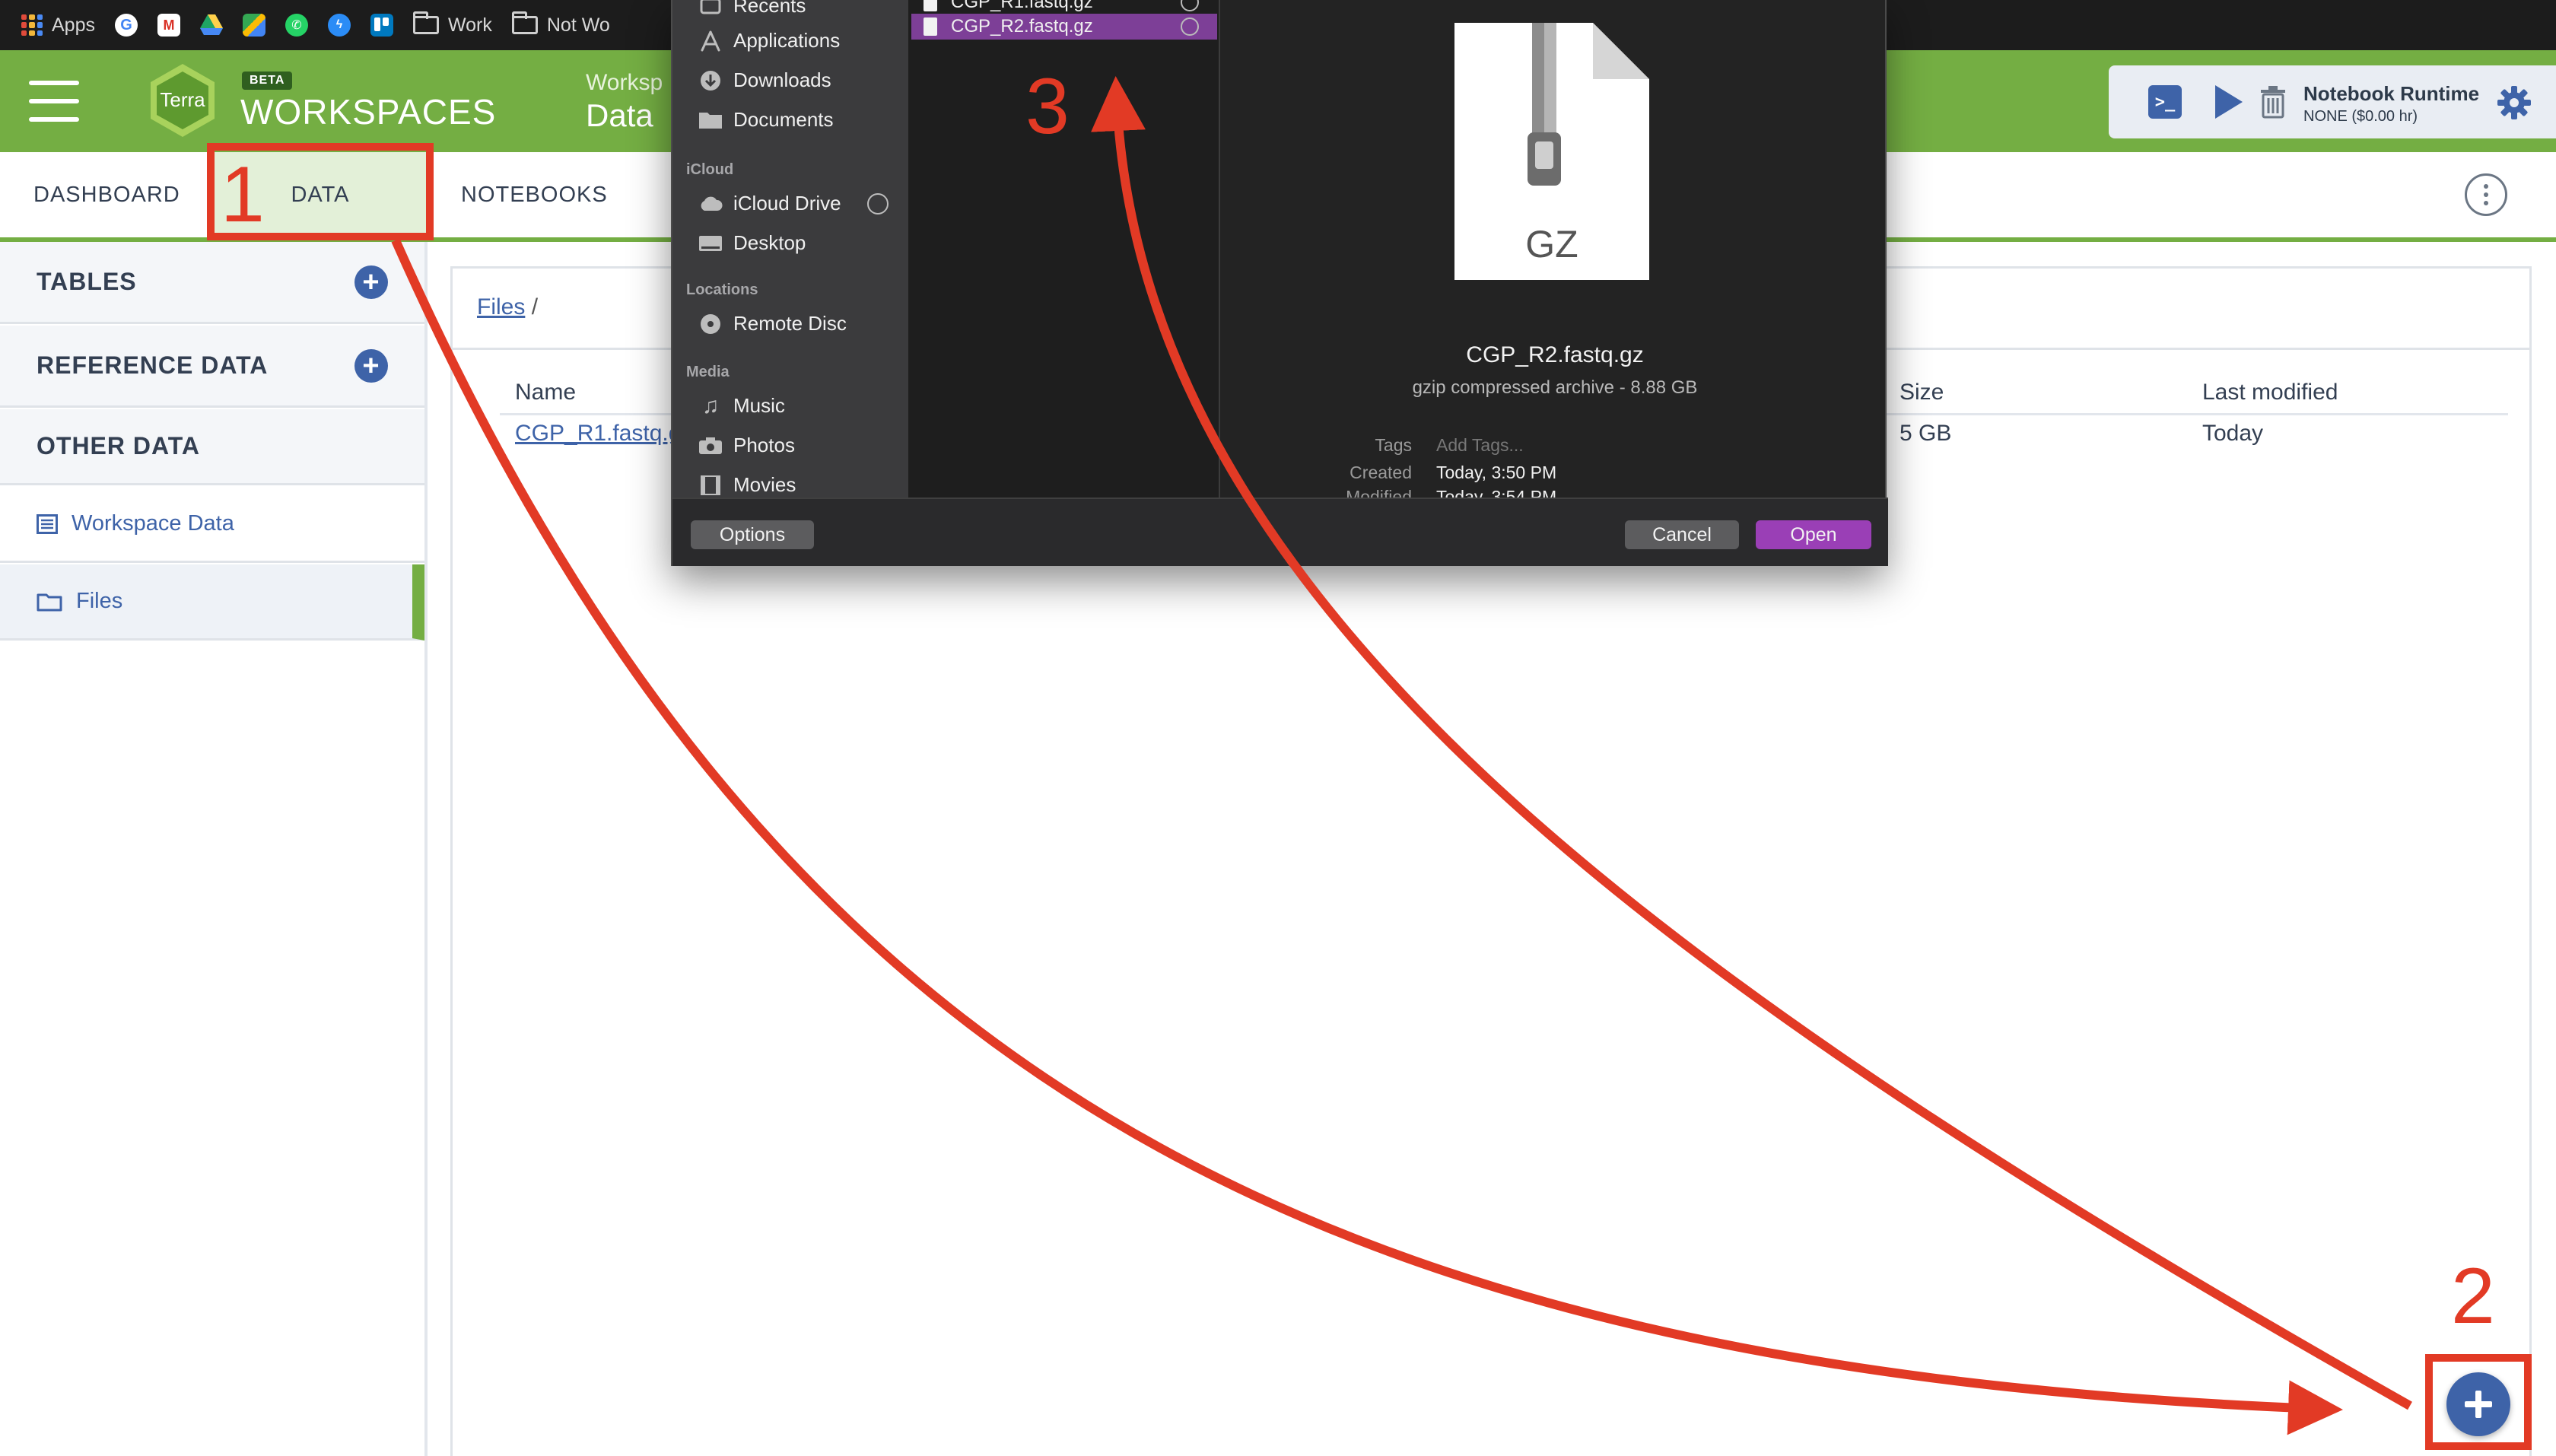 The width and height of the screenshot is (2556, 1456). Describe the element at coordinates (1682, 534) in the screenshot. I see `cancel-button: Cancel` at that location.